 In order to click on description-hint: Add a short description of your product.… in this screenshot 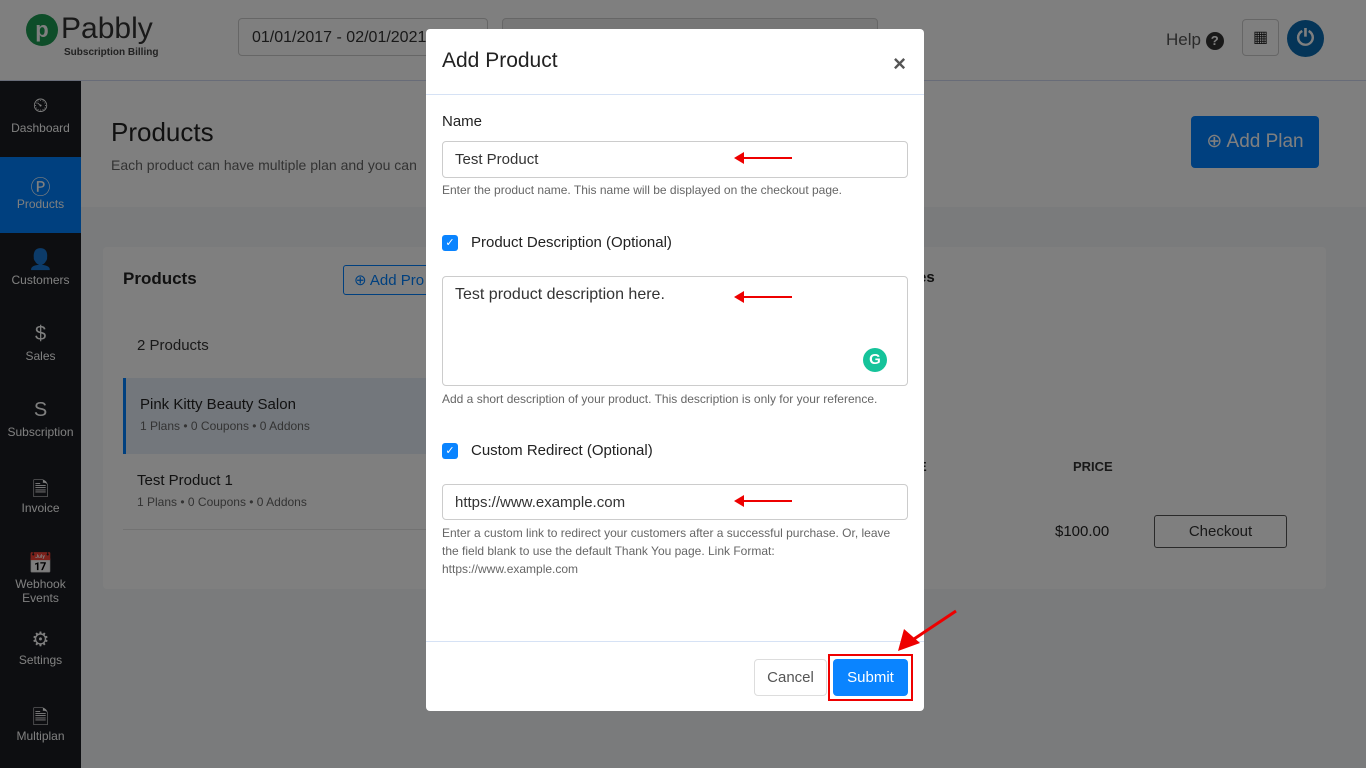, I will do `click(660, 399)`.